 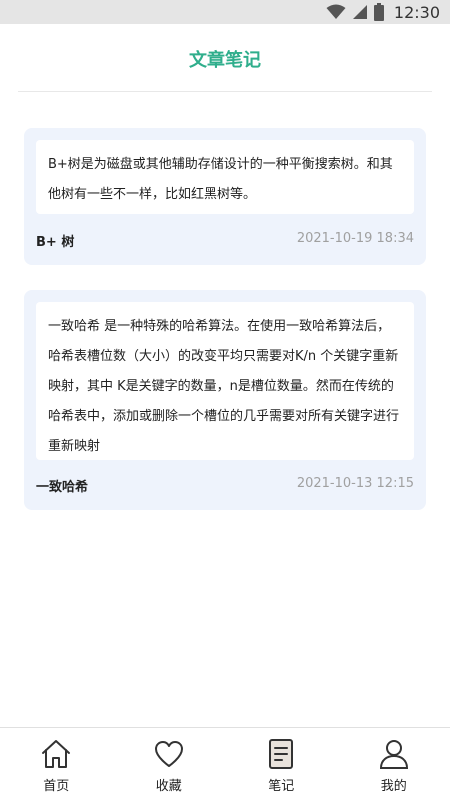 I want to click on heart-icon, so click(x=168, y=754).